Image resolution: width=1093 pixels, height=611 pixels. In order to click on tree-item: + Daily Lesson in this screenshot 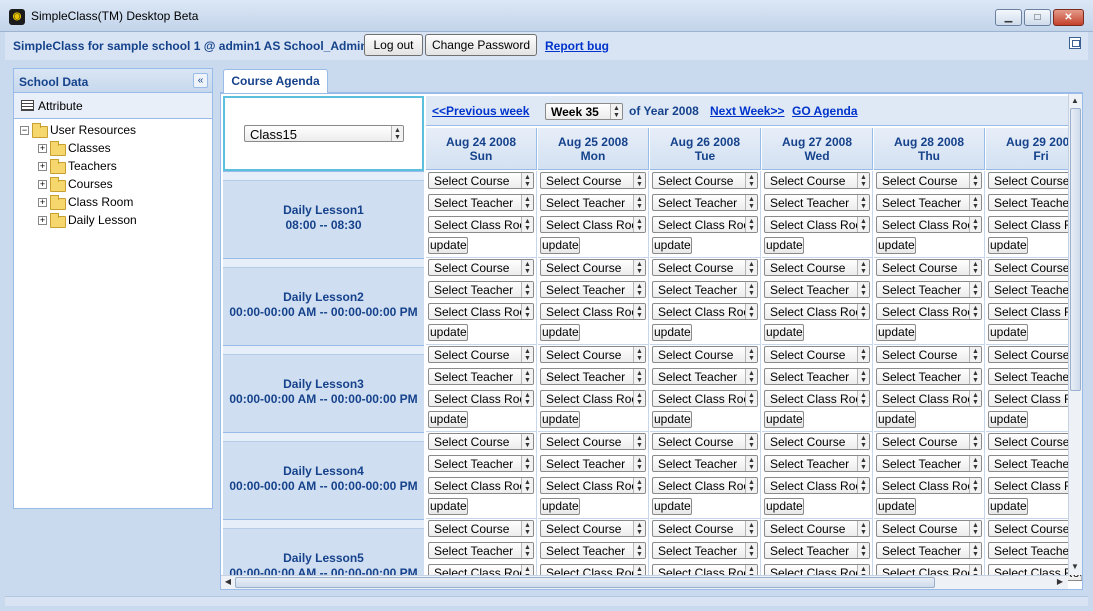, I will do `click(112, 221)`.